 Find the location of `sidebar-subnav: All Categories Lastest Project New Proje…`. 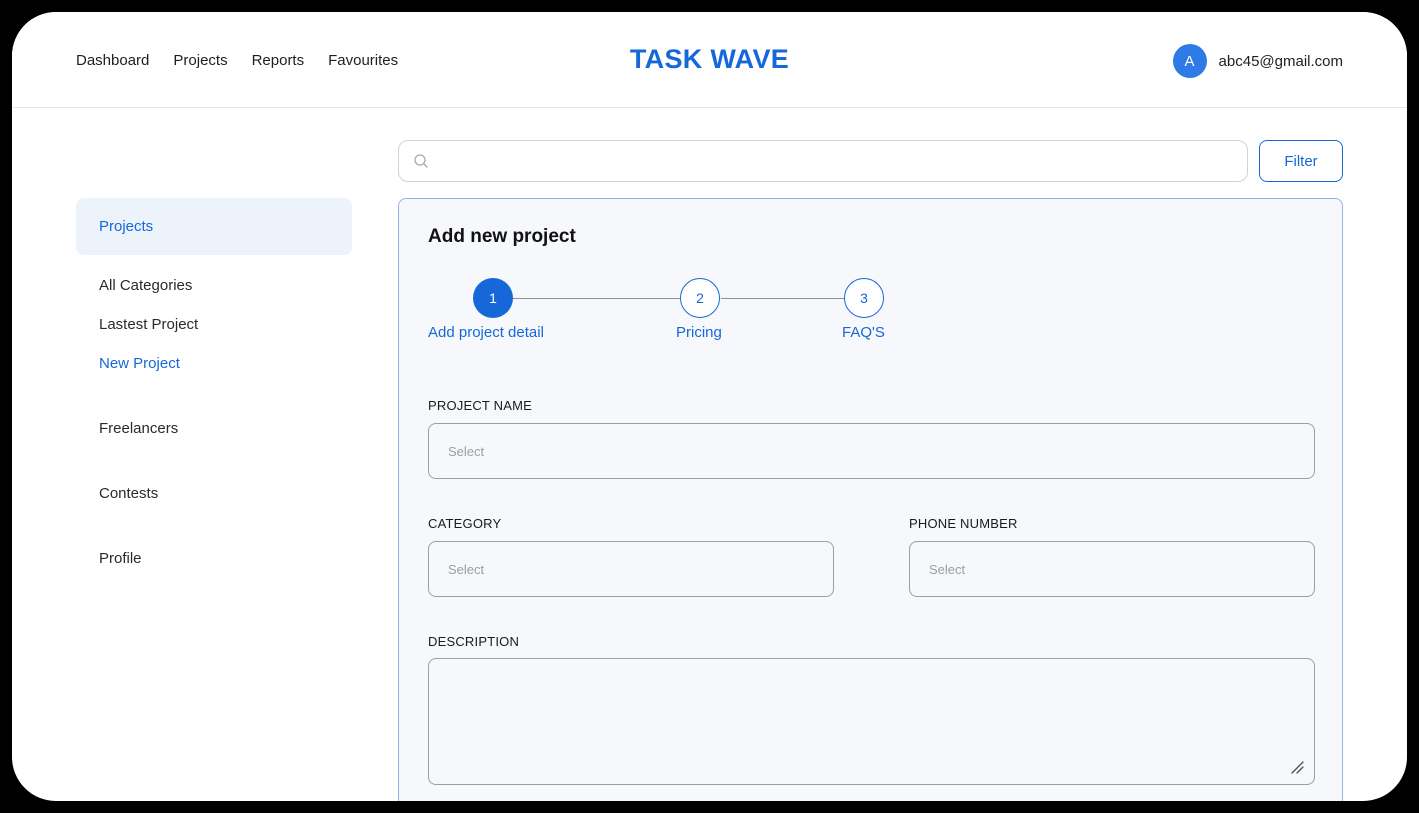

sidebar-subnav: All Categories Lastest Project New Proje… is located at coordinates (214, 335).